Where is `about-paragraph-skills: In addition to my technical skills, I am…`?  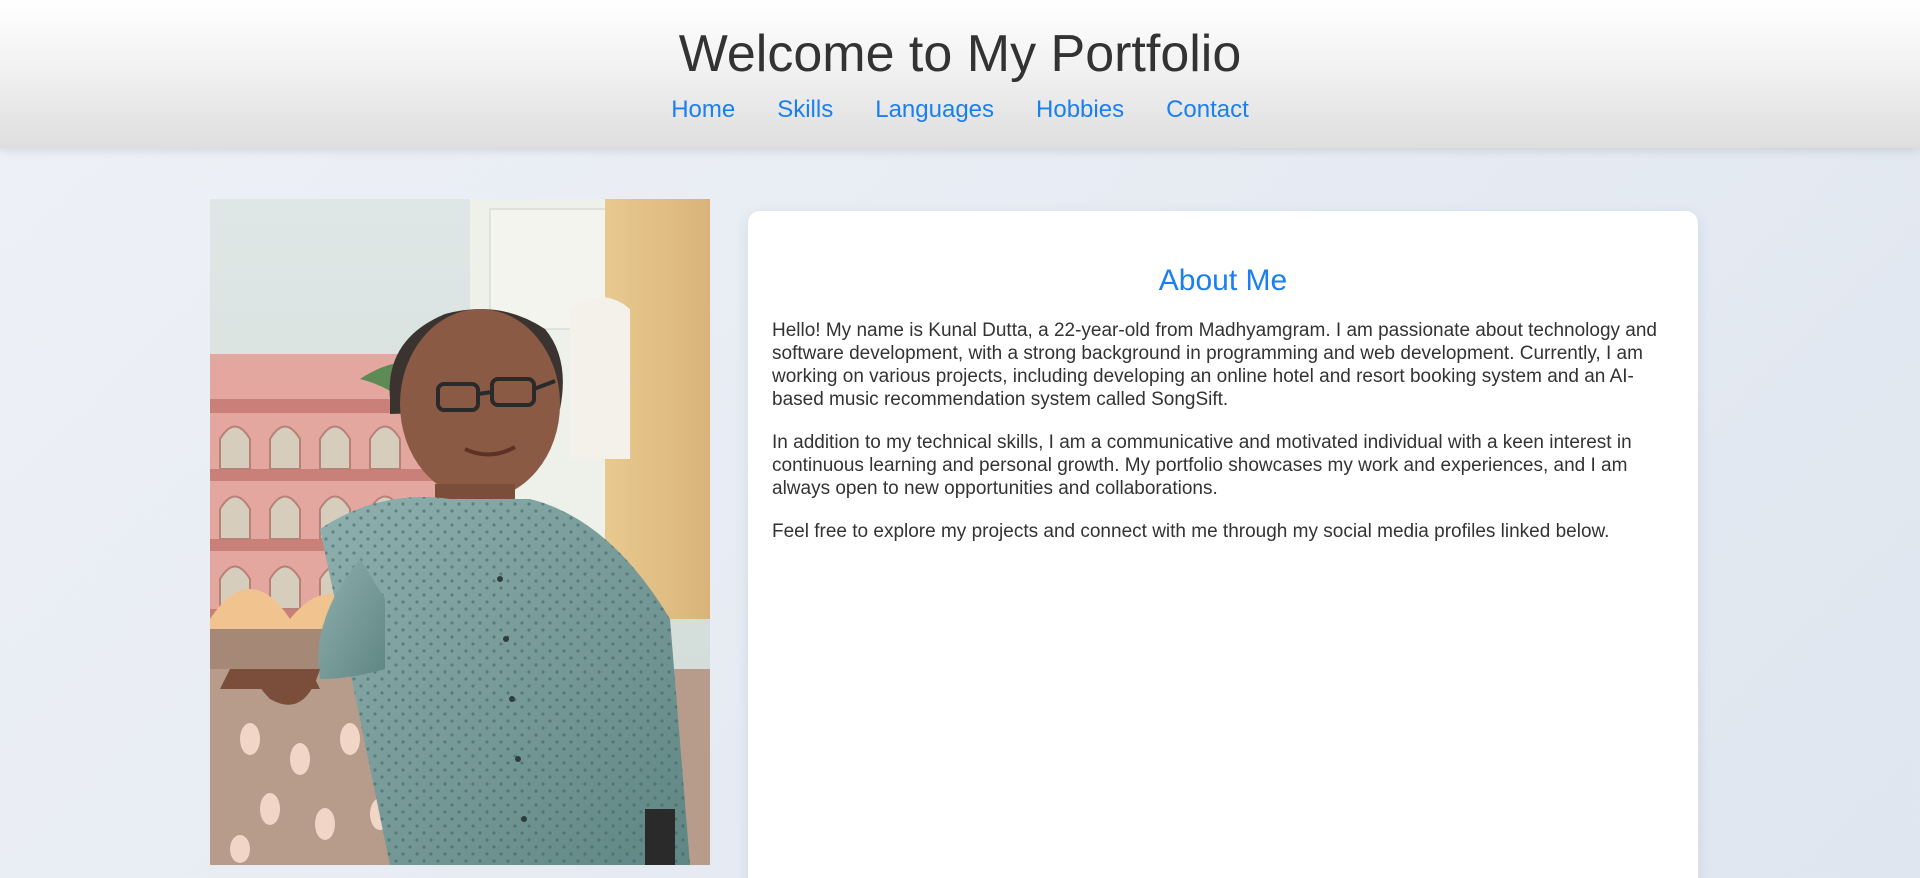 about-paragraph-skills: In addition to my technical skills, I am… is located at coordinates (1202, 465).